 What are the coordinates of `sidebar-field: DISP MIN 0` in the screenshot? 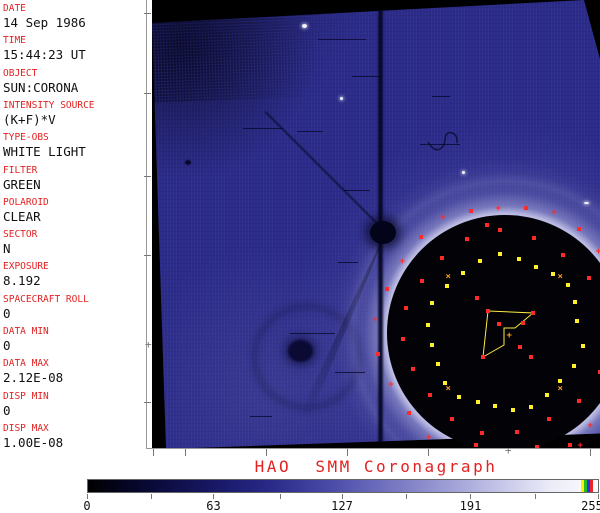 It's located at (74, 404).